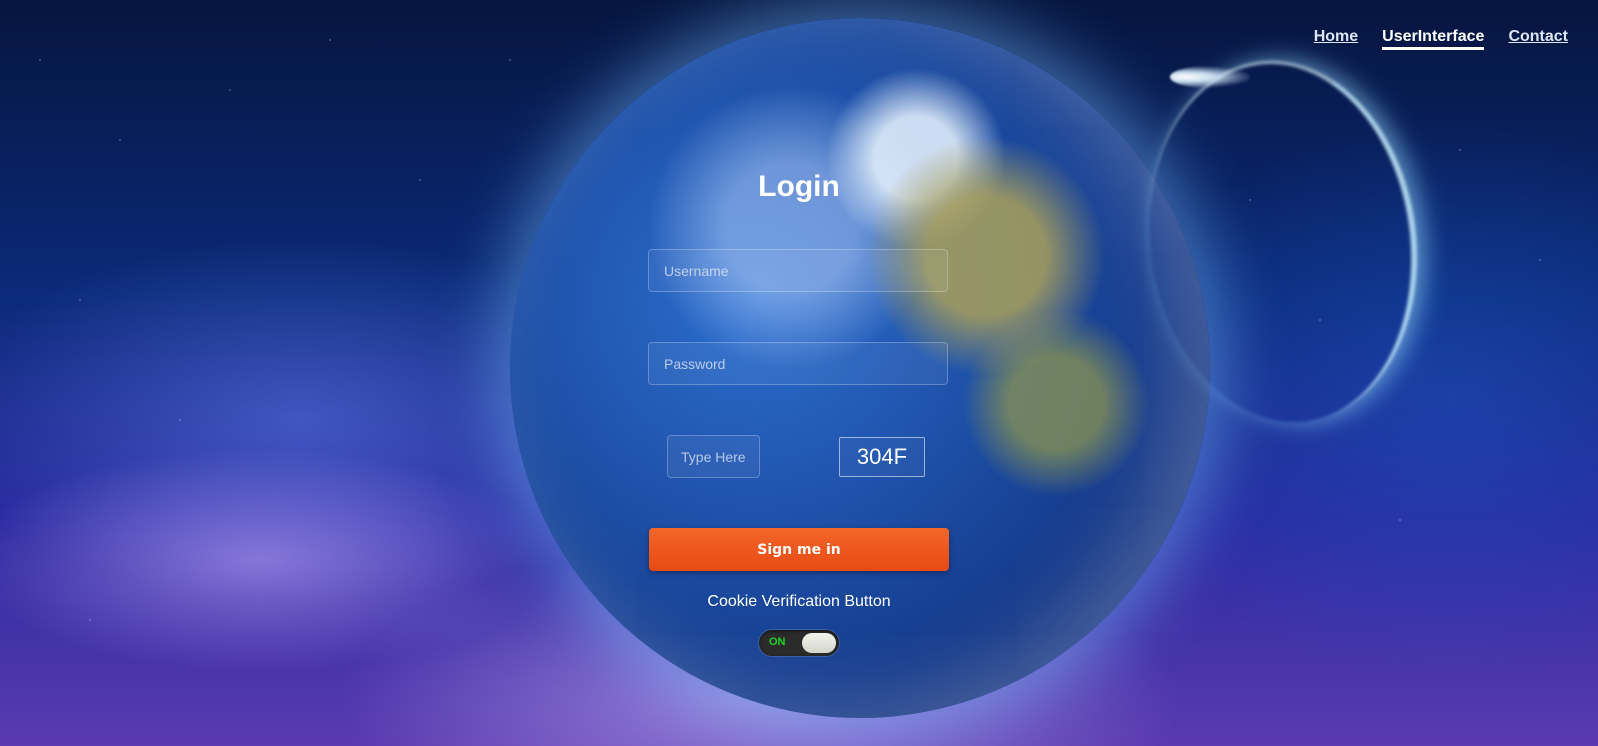 The width and height of the screenshot is (1598, 746). What do you see at coordinates (1336, 39) in the screenshot?
I see `nav-home-link: Home` at bounding box center [1336, 39].